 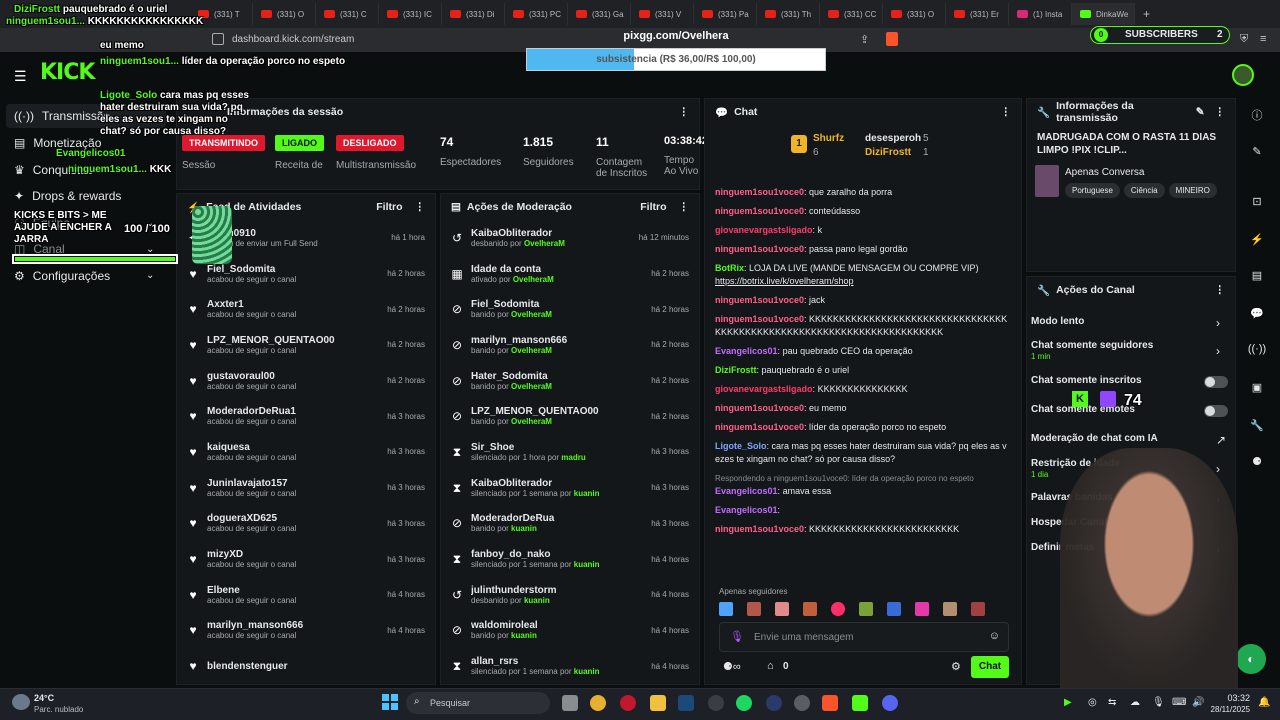 I want to click on browser-tab: (331) IC, so click(x=410, y=14).